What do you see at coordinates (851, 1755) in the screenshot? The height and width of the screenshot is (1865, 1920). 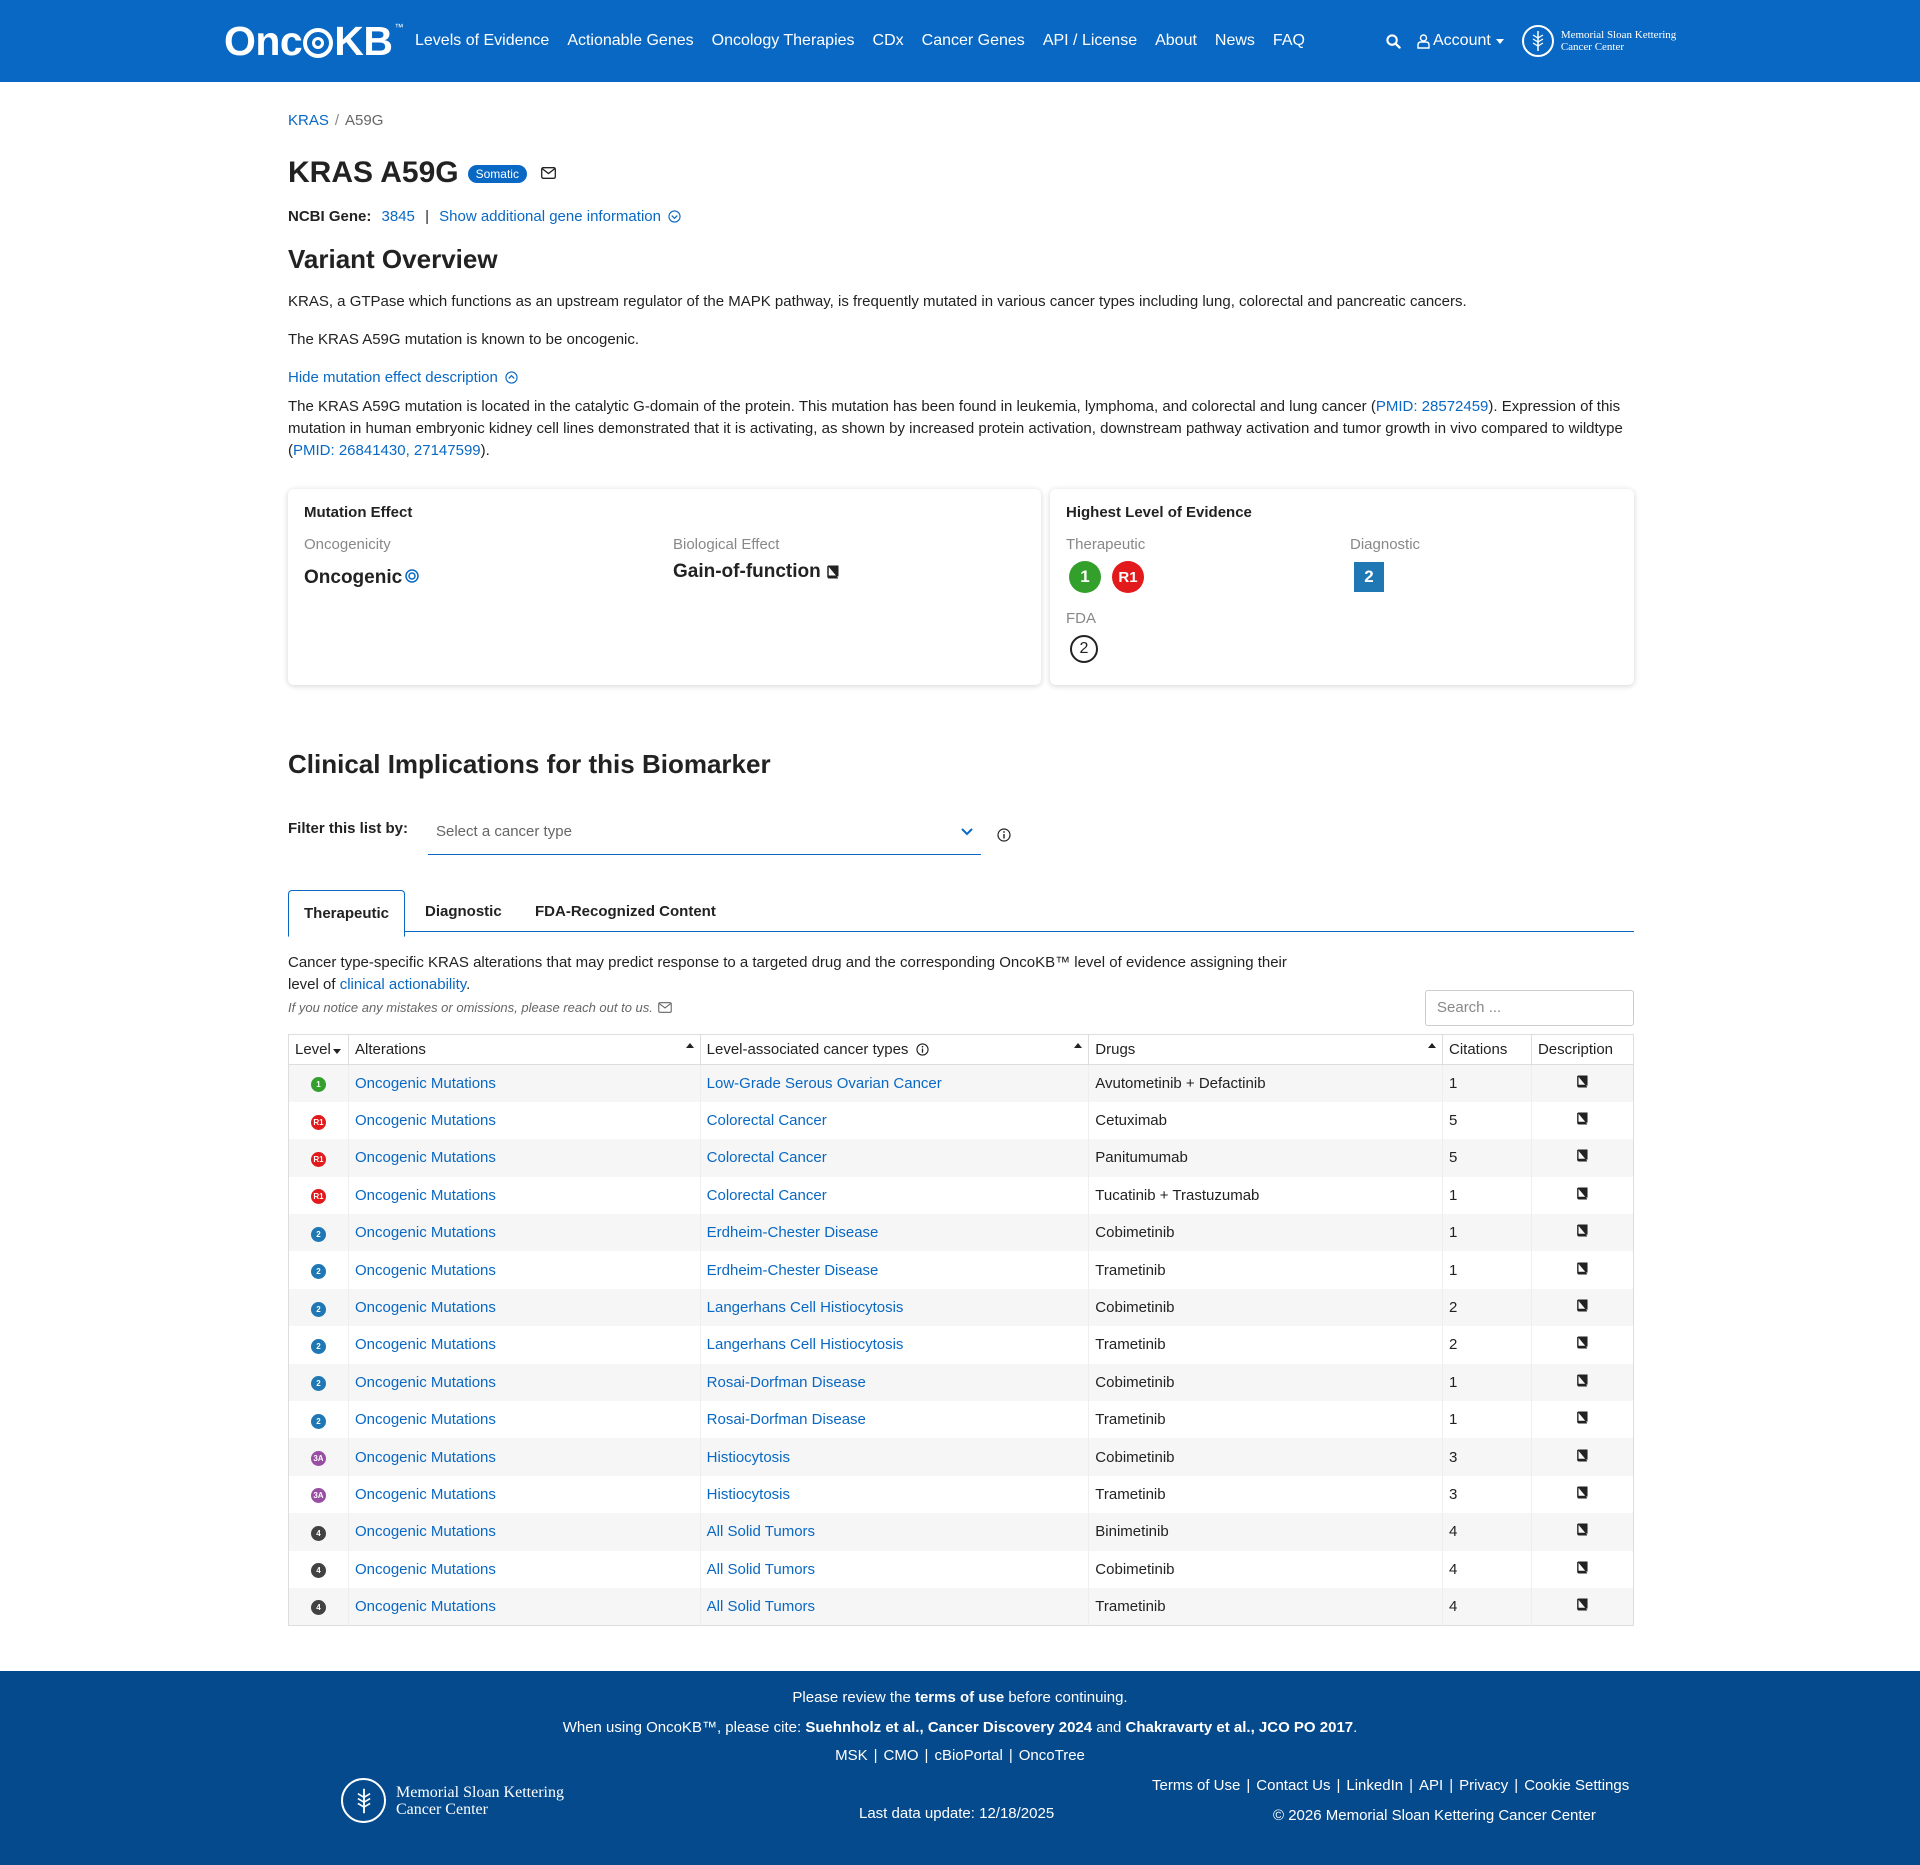 I see `footer-link-msk: MSK` at bounding box center [851, 1755].